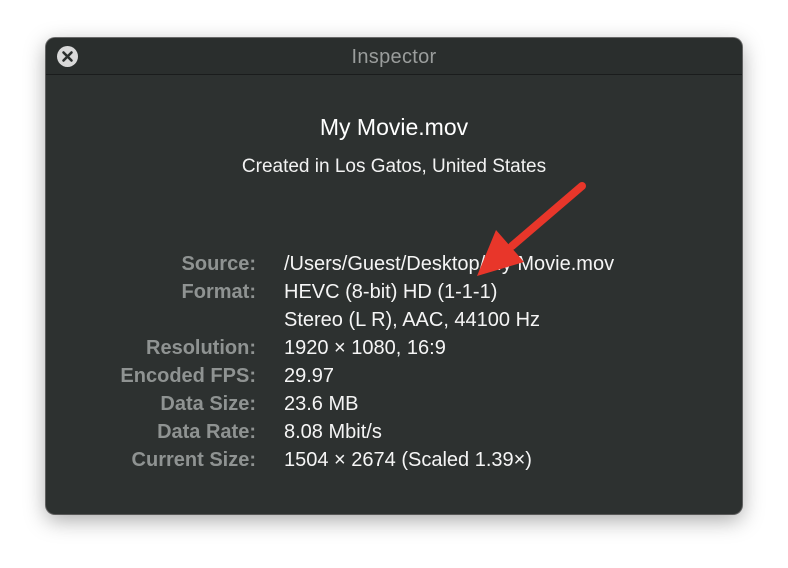 This screenshot has height=568, width=788. What do you see at coordinates (412, 320) in the screenshot?
I see `info-value: Stereo (L R), AAC, 44100 Hz` at bounding box center [412, 320].